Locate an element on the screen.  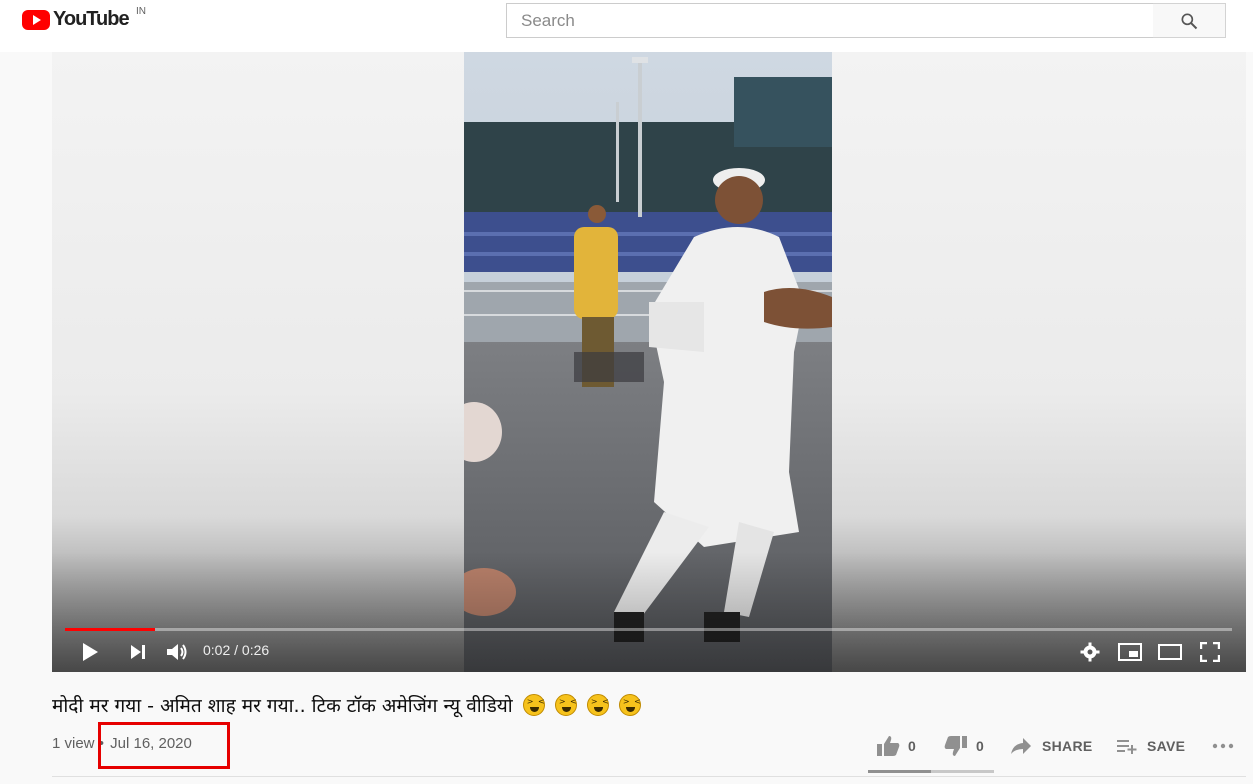
search-box is located at coordinates (830, 20).